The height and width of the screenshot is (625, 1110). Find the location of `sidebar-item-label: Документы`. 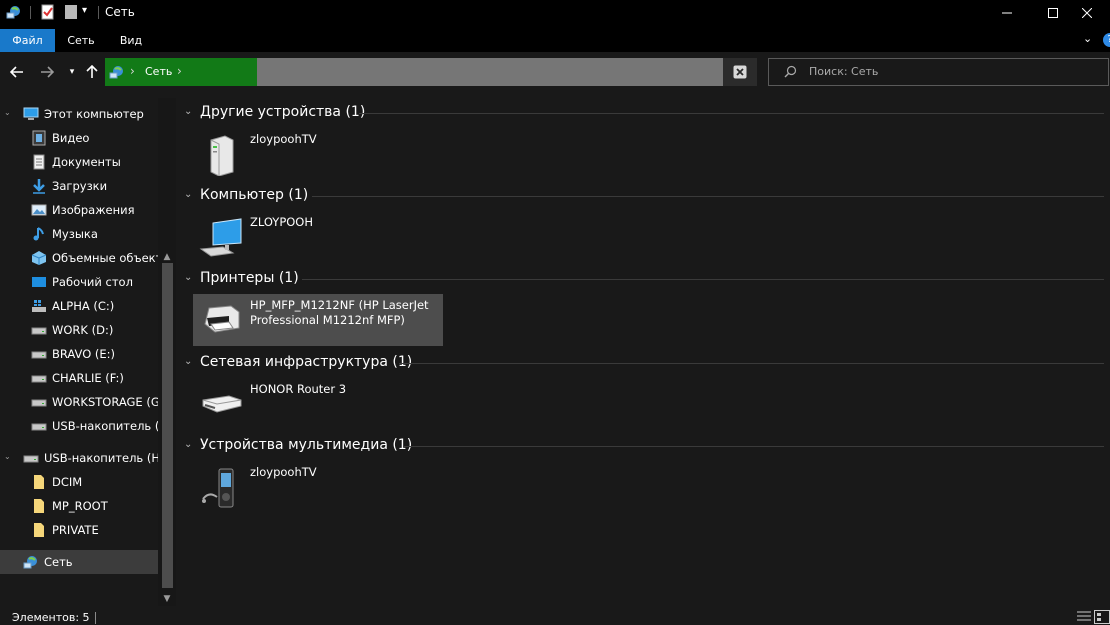

sidebar-item-label: Документы is located at coordinates (86, 162).